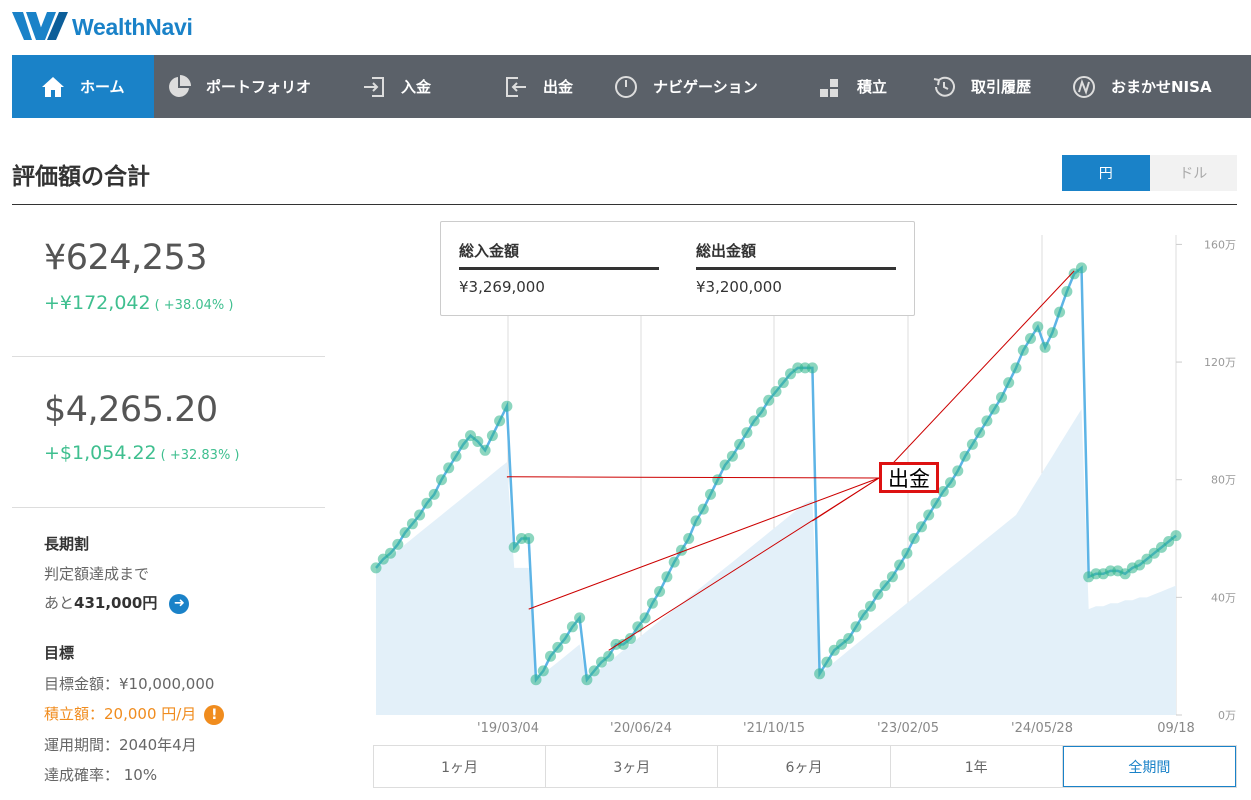  I want to click on annotation-line, so click(693, 477).